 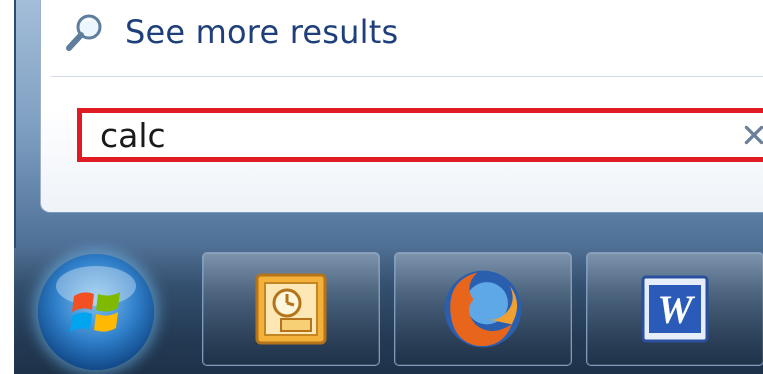 I want to click on search-icon, so click(x=85, y=32).